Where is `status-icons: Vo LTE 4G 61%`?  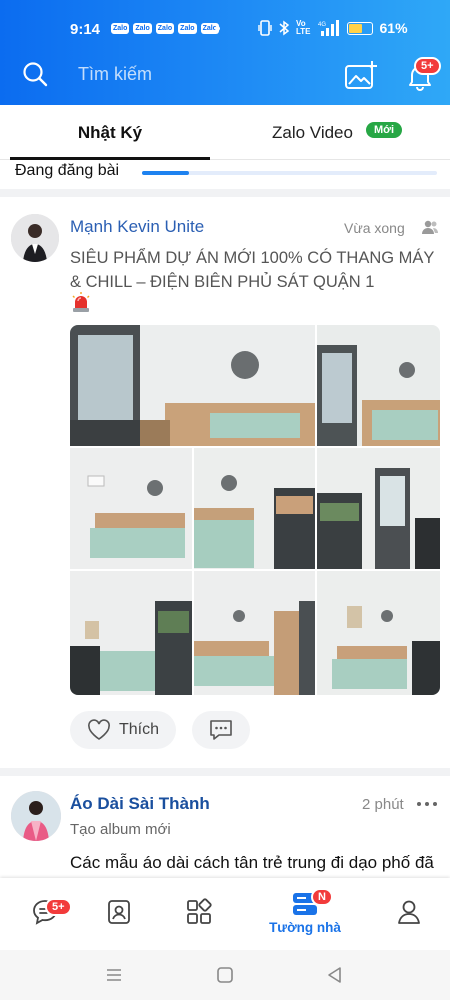 status-icons: Vo LTE 4G 61% is located at coordinates (333, 28).